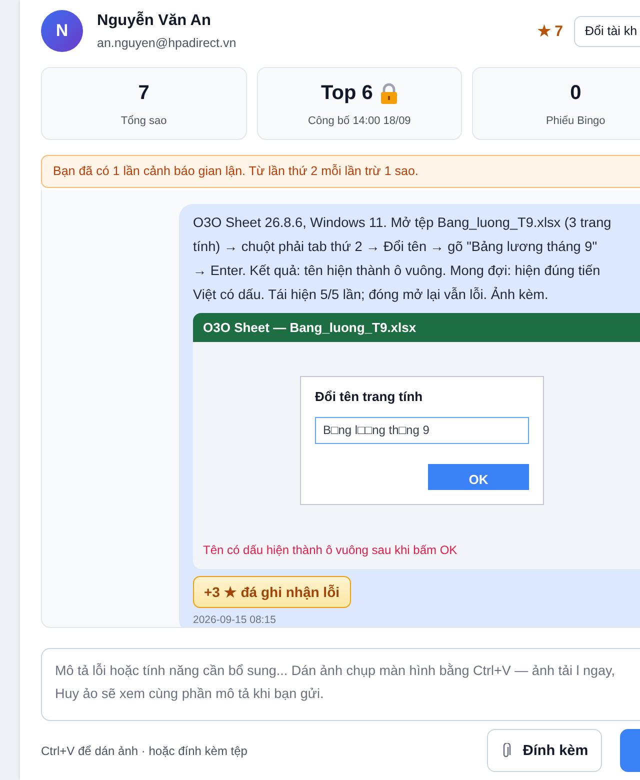 The width and height of the screenshot is (640, 780). What do you see at coordinates (630, 750) in the screenshot?
I see `send-button` at bounding box center [630, 750].